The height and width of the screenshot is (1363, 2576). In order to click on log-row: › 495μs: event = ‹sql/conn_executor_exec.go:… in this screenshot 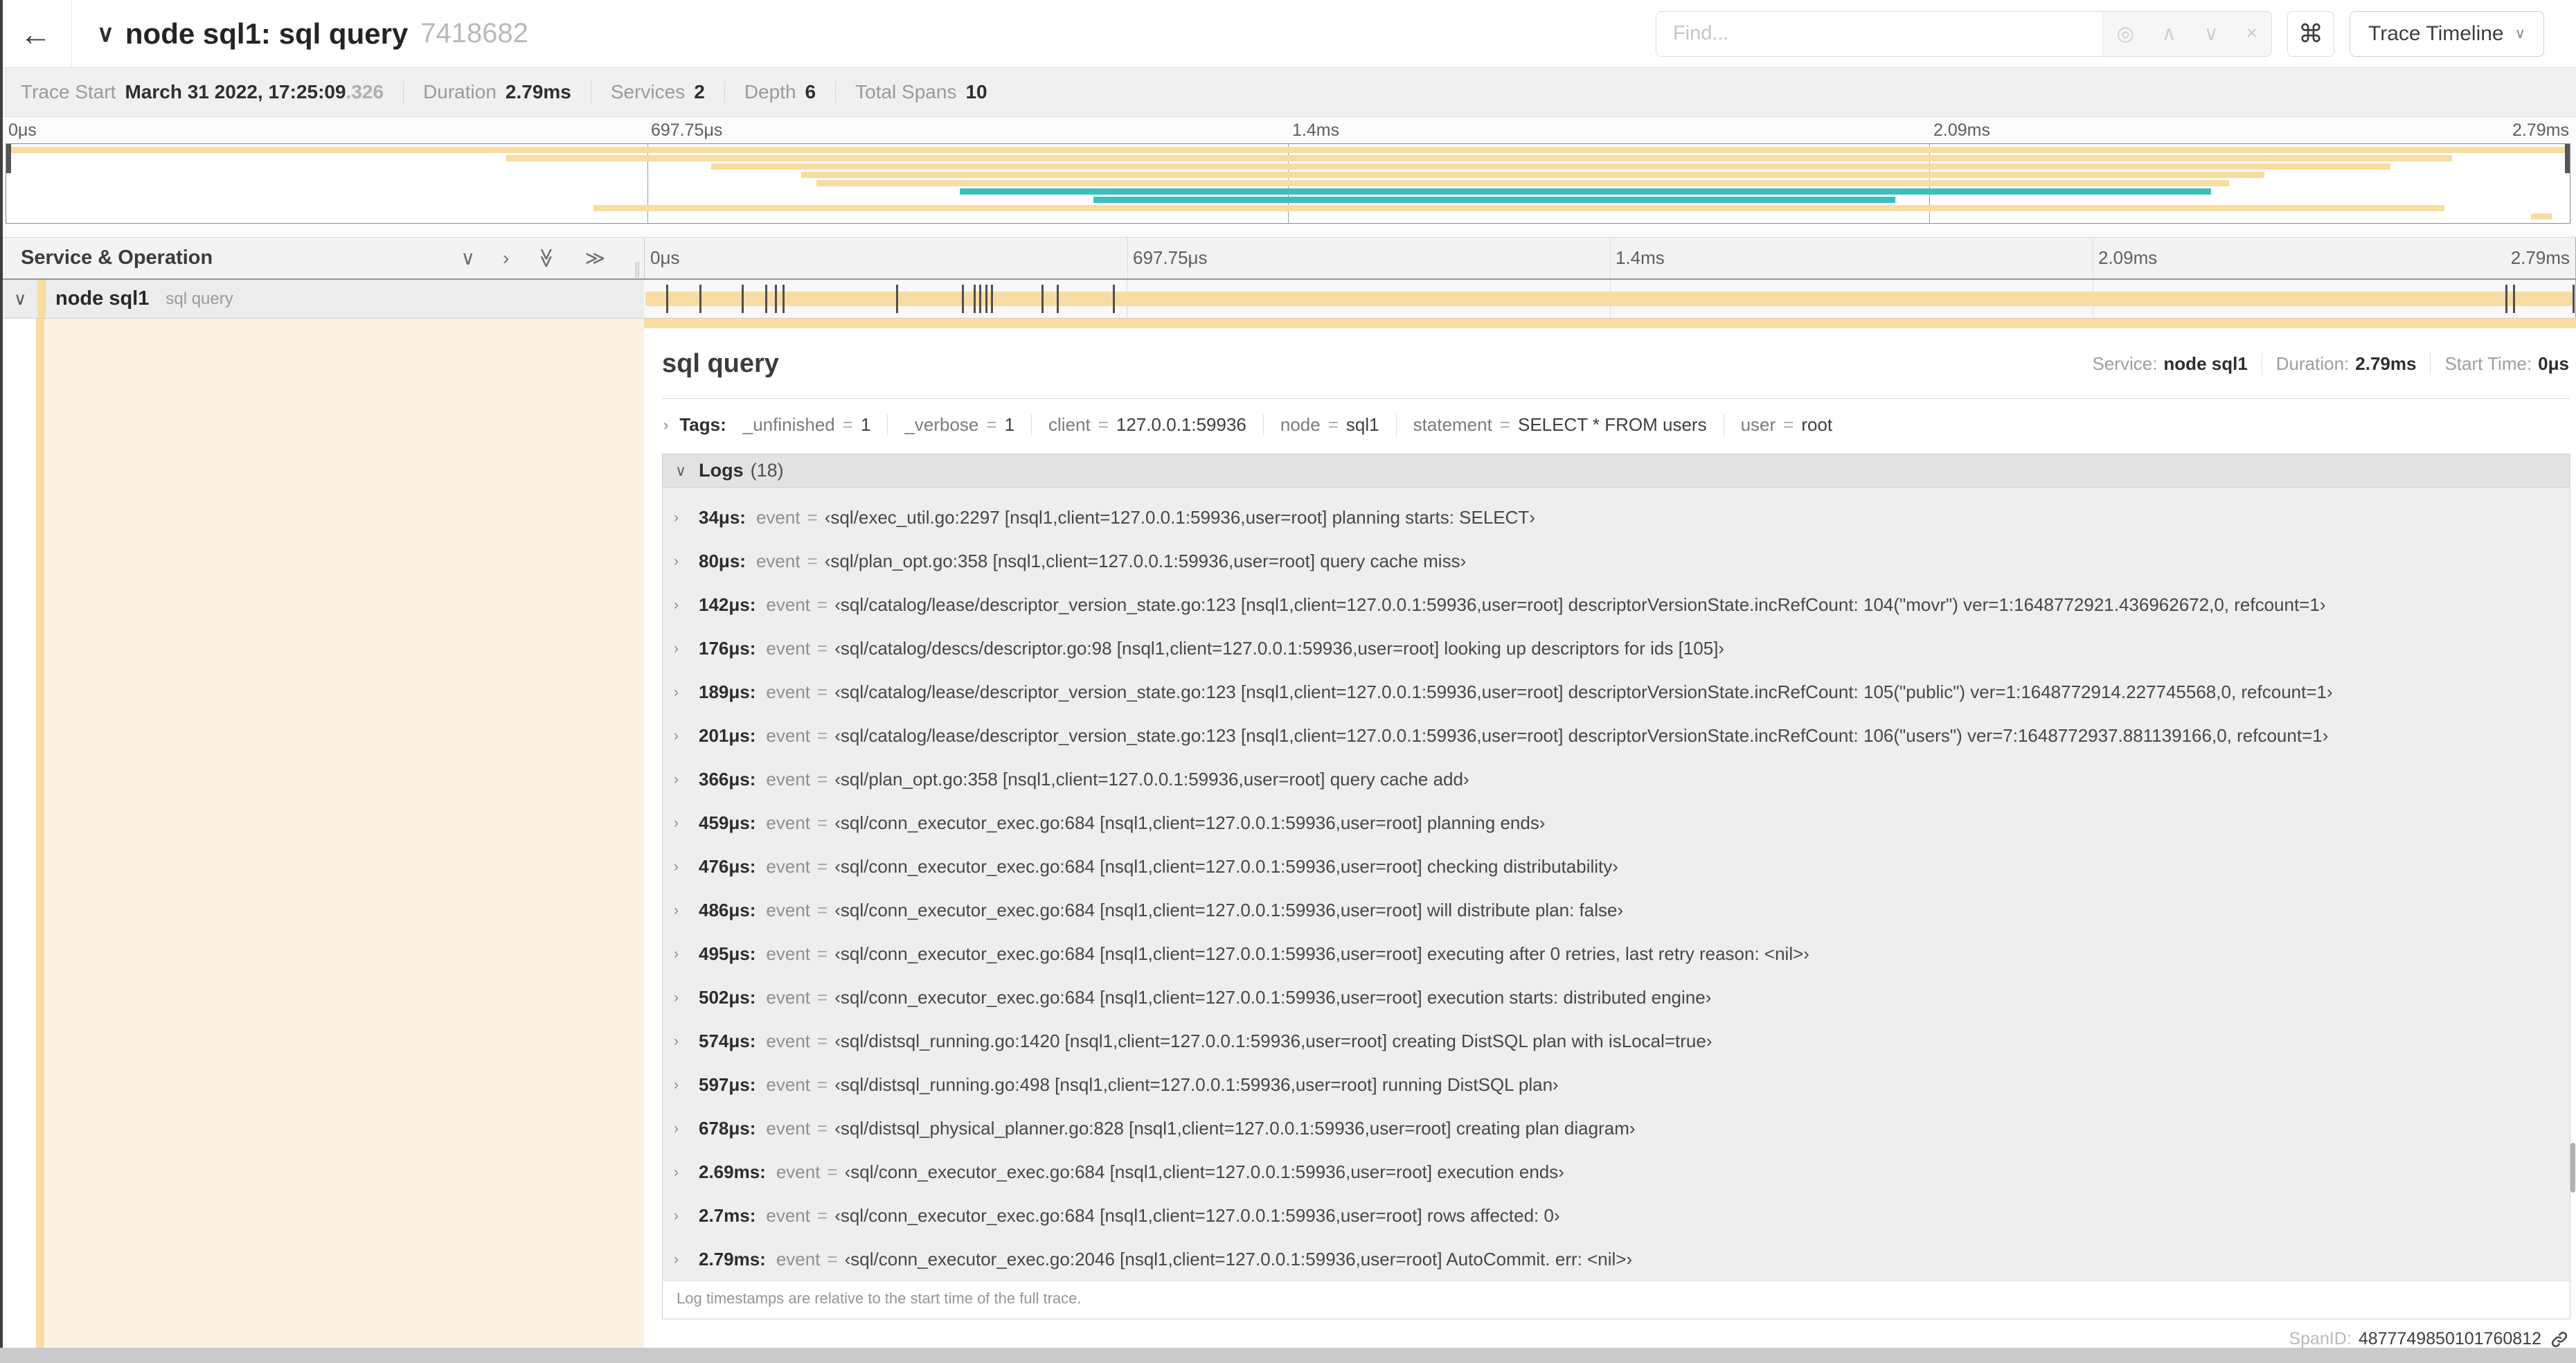, I will do `click(1616, 954)`.